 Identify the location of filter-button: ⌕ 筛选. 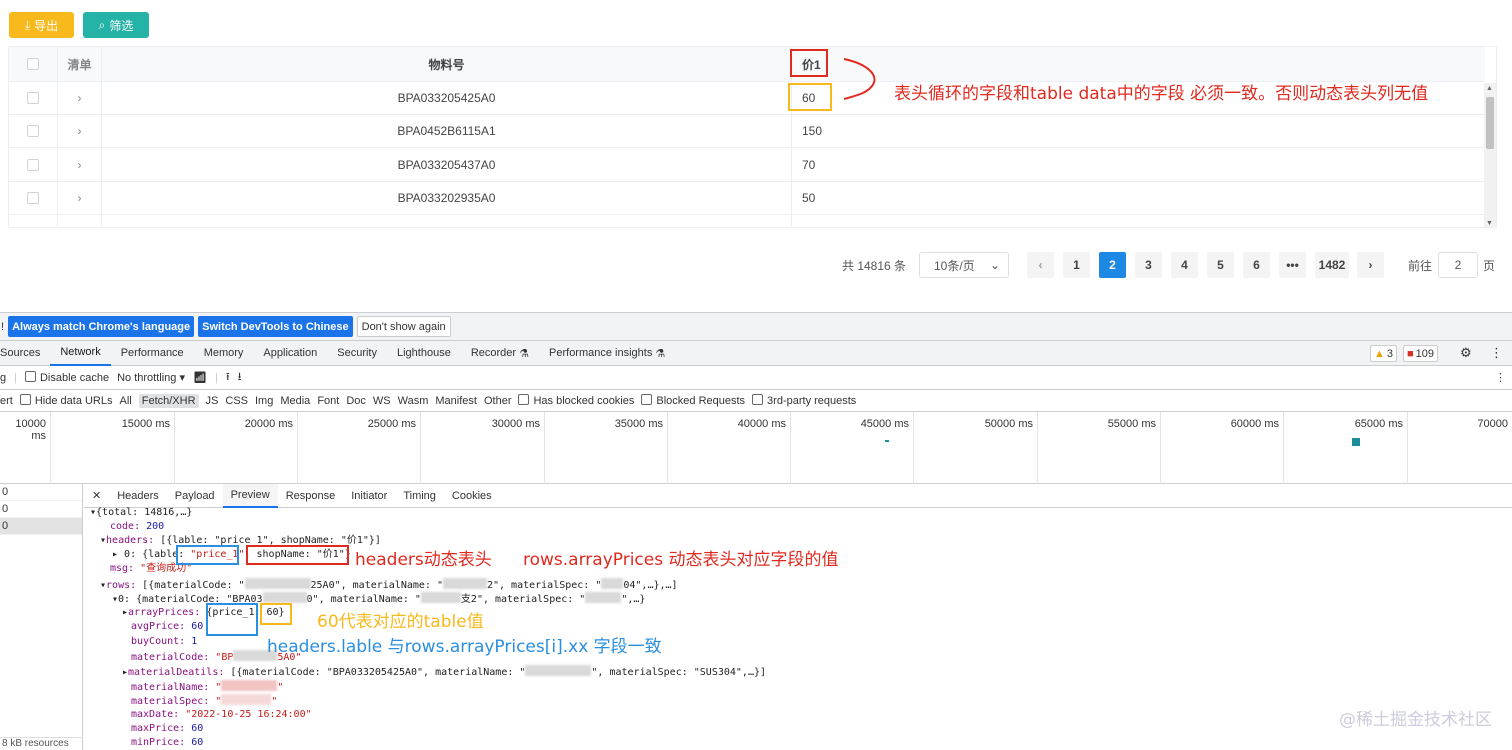
(116, 25).